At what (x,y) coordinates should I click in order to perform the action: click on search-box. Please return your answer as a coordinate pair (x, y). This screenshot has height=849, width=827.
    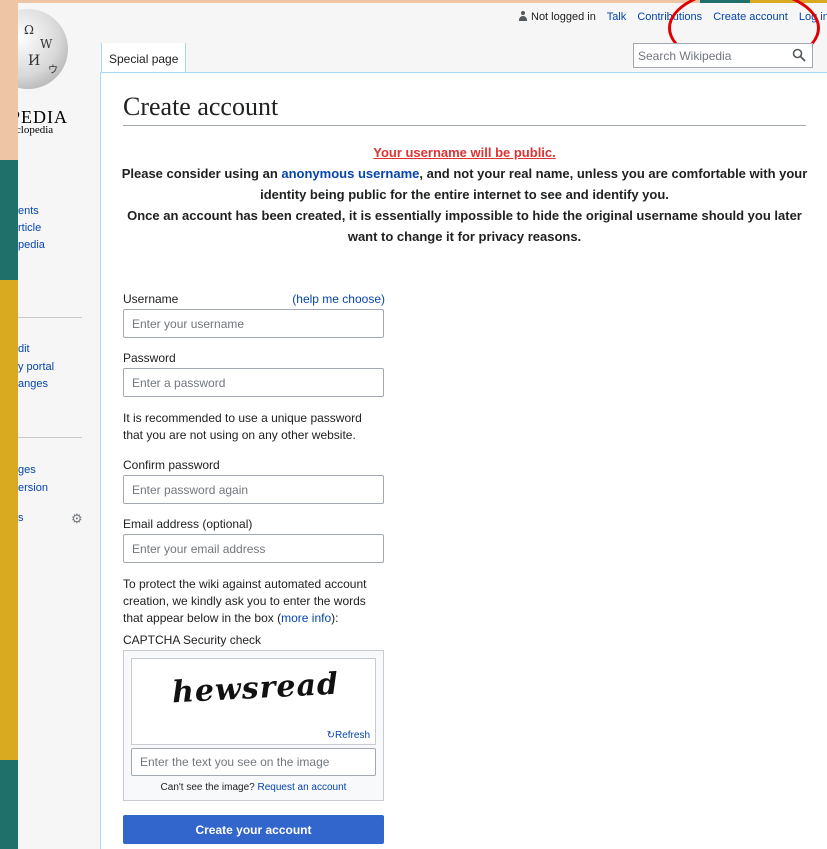
    Looking at the image, I should click on (723, 55).